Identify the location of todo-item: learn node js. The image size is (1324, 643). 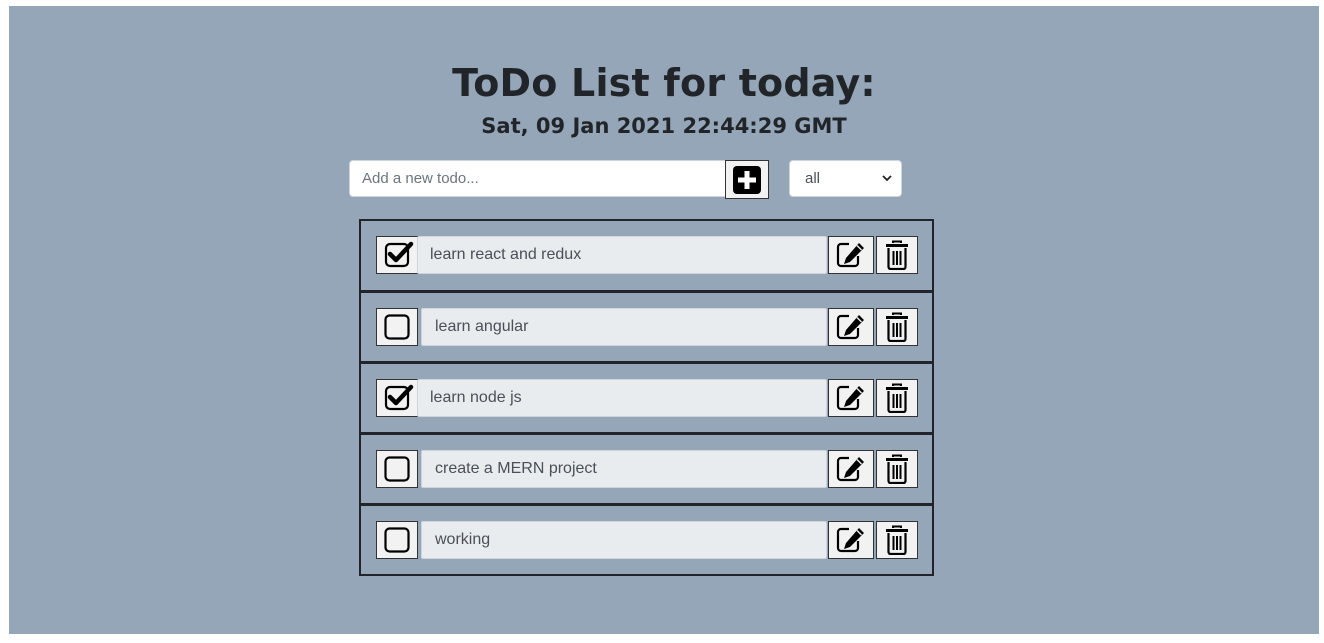
(646, 397).